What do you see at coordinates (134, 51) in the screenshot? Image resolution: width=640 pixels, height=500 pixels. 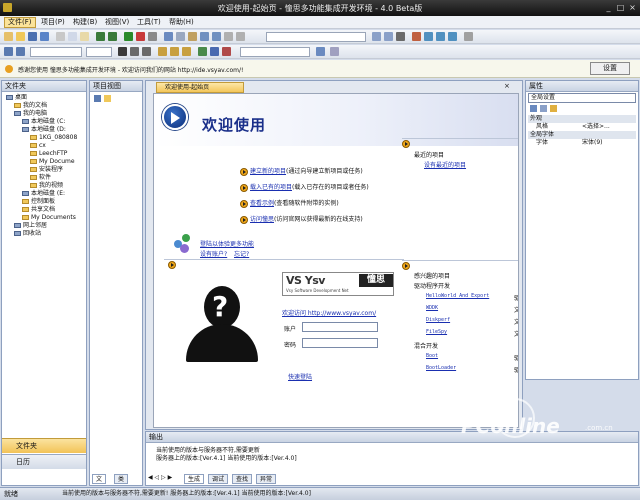 I see `italic-icon` at bounding box center [134, 51].